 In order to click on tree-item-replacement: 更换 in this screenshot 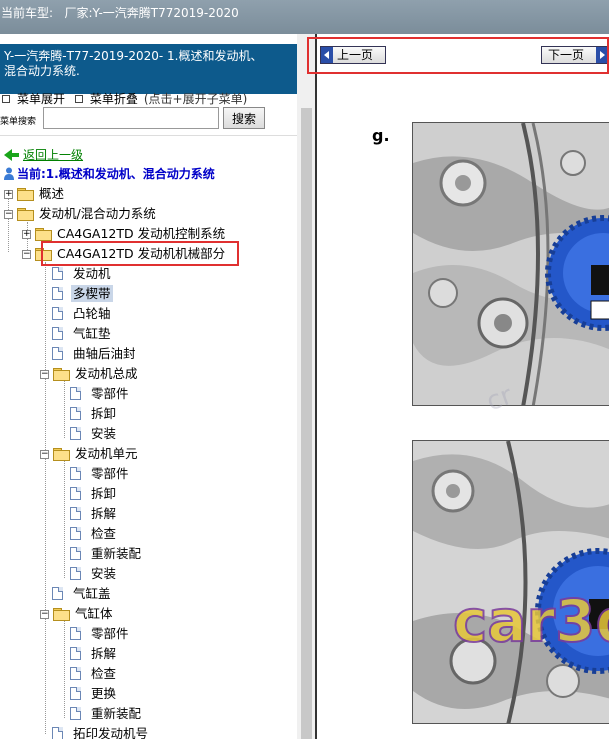, I will do `click(94, 694)`.